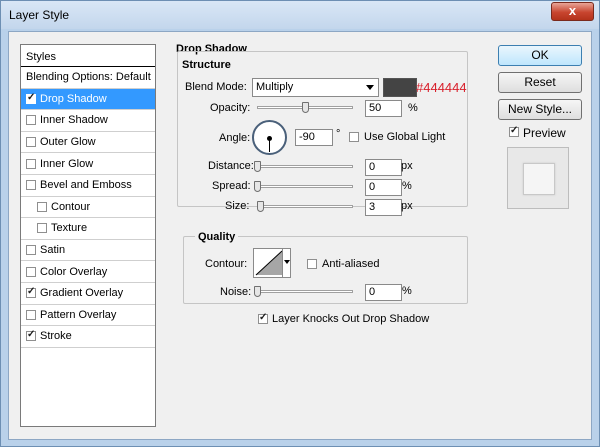  What do you see at coordinates (286, 263) in the screenshot?
I see `contour-dropdown` at bounding box center [286, 263].